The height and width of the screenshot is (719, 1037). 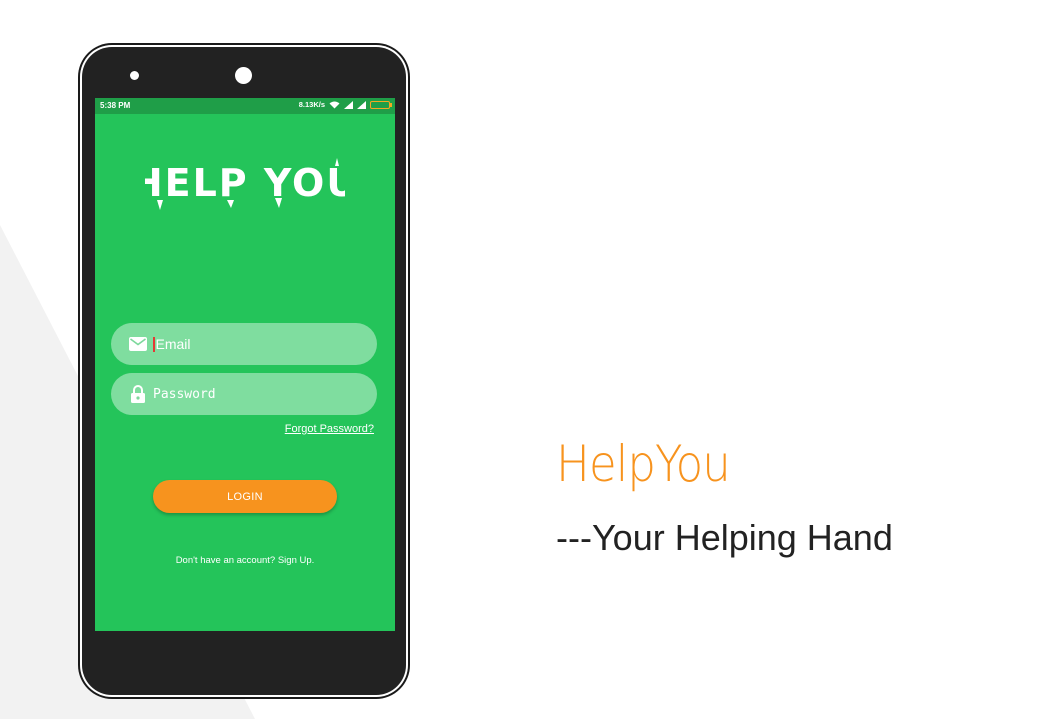 What do you see at coordinates (184, 394) in the screenshot?
I see `password-input: Password` at bounding box center [184, 394].